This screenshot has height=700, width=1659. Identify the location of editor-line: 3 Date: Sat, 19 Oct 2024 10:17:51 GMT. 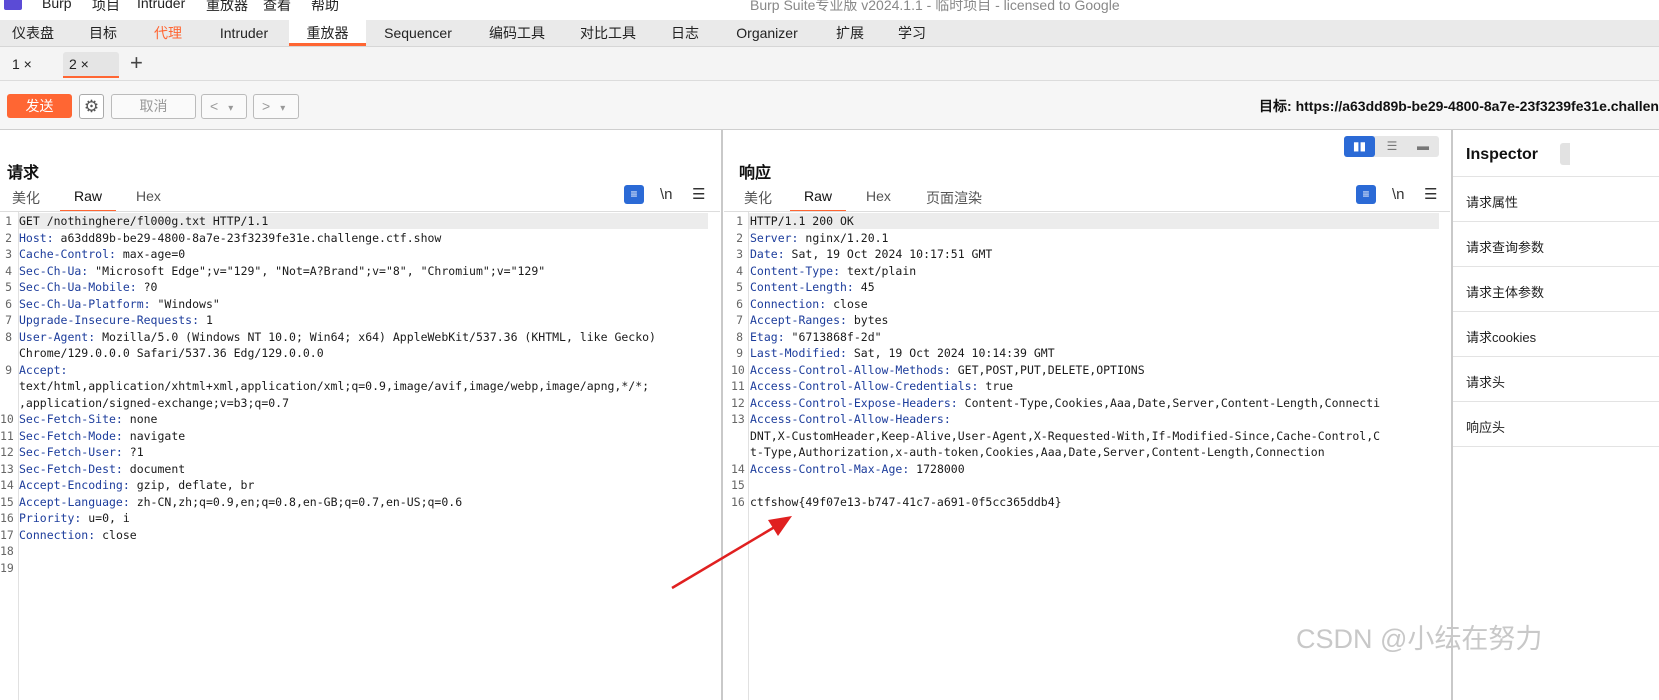
(1090, 254).